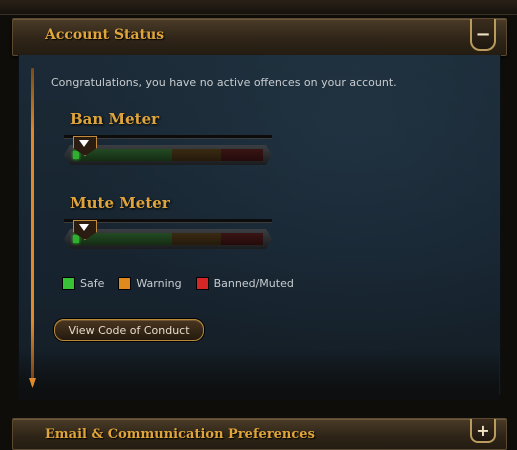  Describe the element at coordinates (259, 434) in the screenshot. I see `email-preferences-header: Email & Communication Preferences +` at that location.